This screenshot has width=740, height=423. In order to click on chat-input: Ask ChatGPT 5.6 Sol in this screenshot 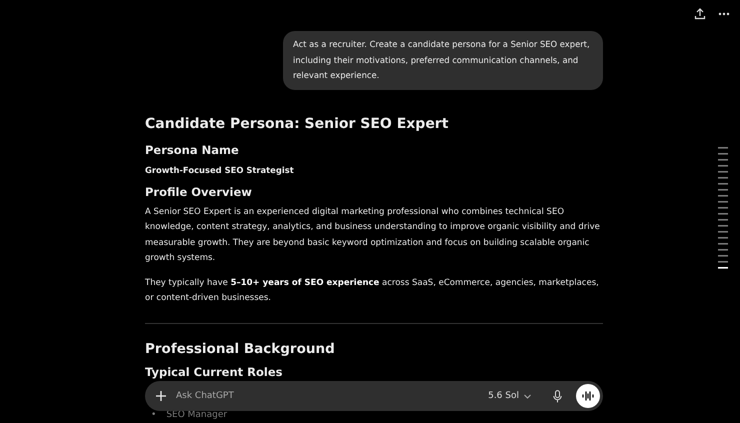, I will do `click(374, 396)`.